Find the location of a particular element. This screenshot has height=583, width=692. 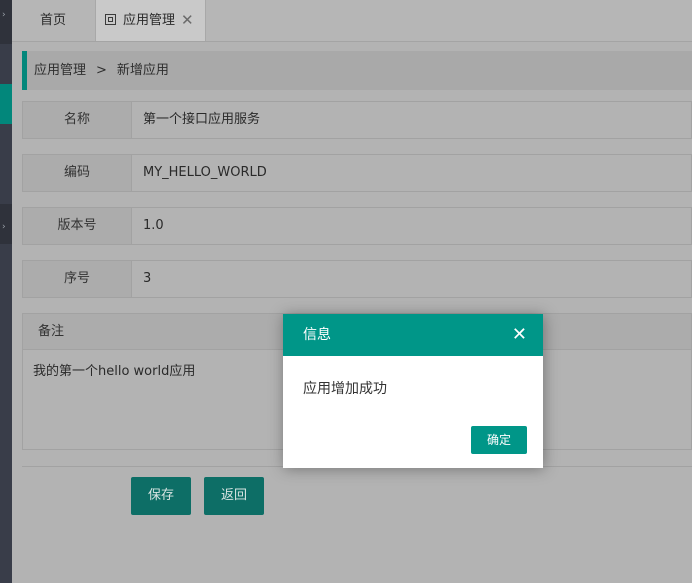

sidebar: › › is located at coordinates (6, 291).